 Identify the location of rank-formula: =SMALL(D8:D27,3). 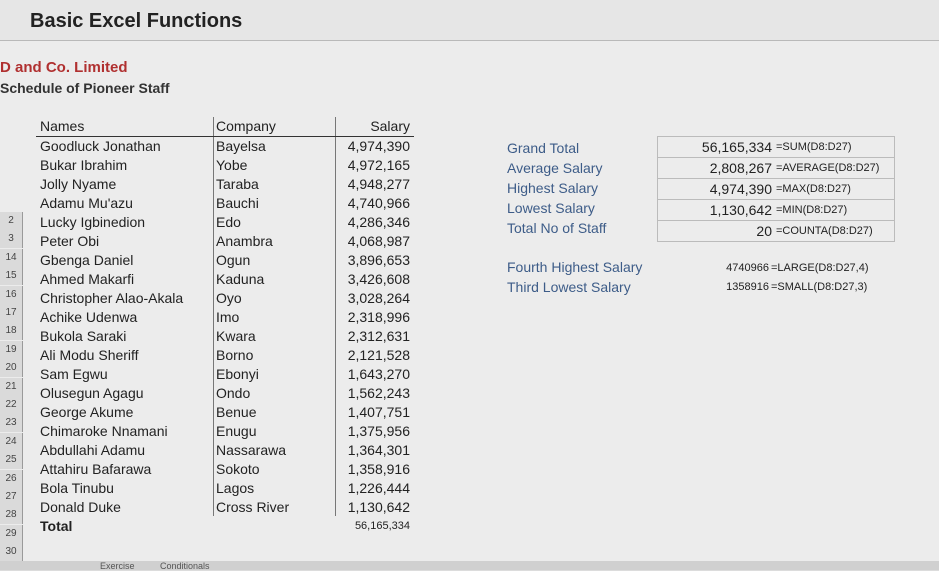
(819, 287).